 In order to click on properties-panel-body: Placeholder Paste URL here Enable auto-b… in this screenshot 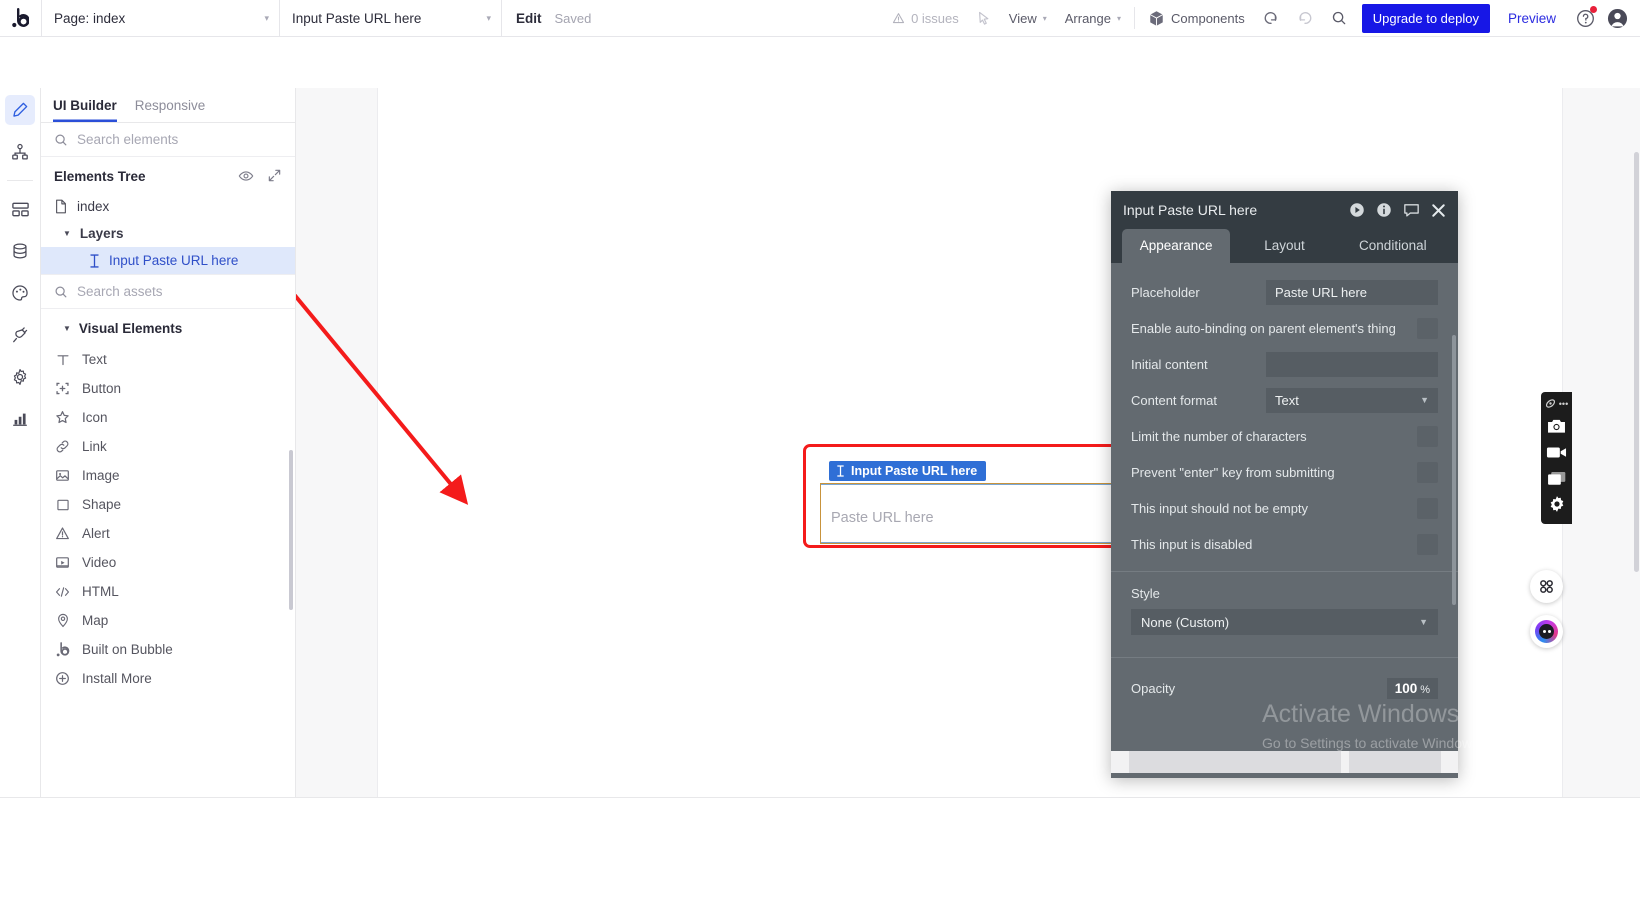, I will do `click(1284, 518)`.